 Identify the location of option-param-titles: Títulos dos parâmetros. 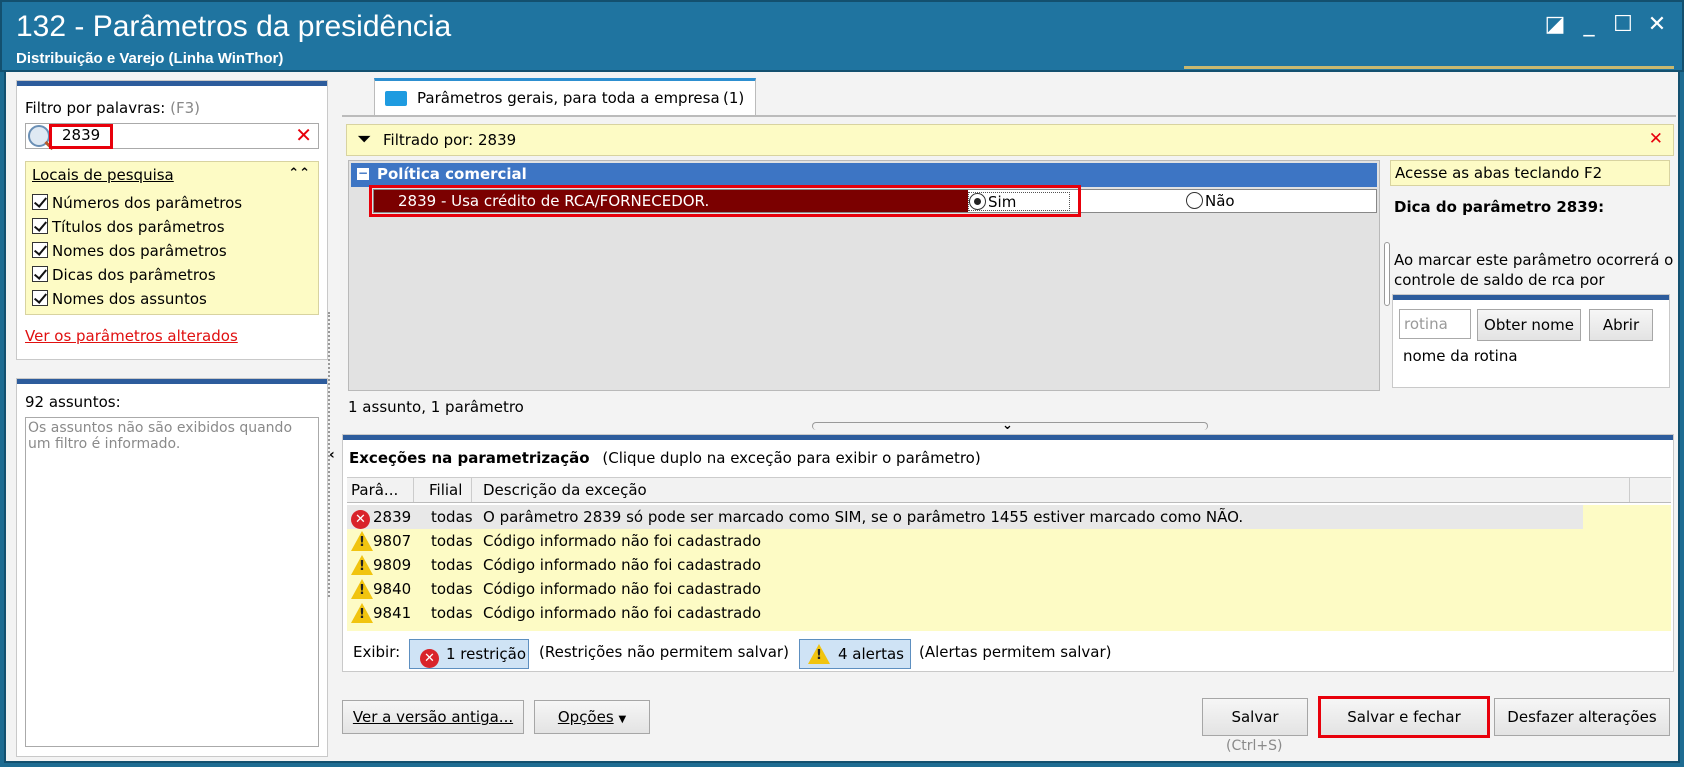
(128, 227).